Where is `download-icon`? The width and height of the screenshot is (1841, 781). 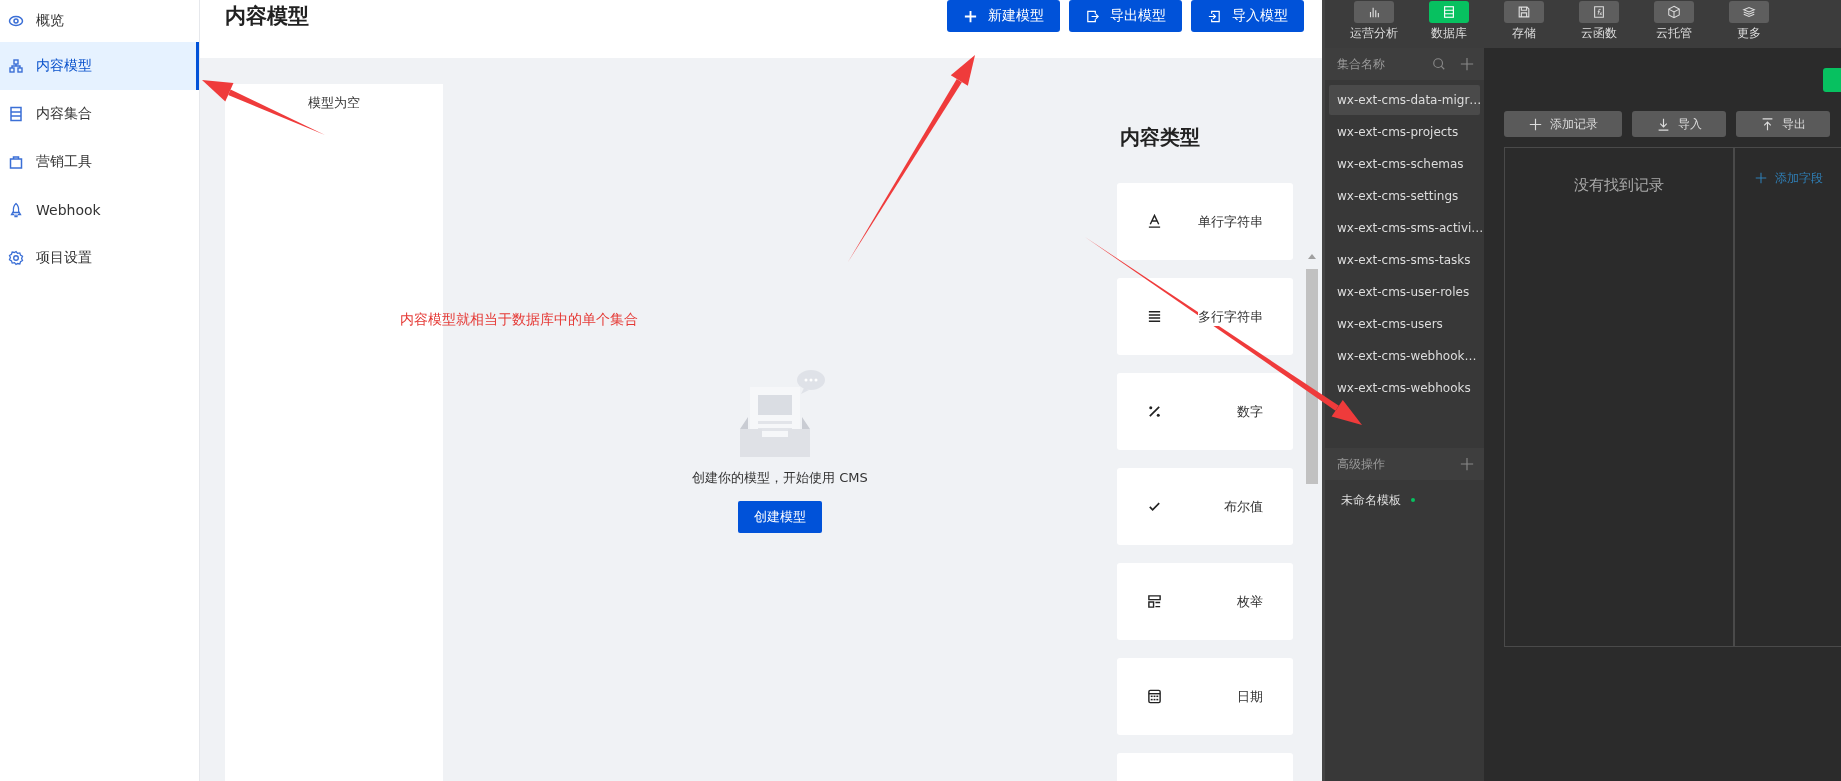
download-icon is located at coordinates (1663, 124).